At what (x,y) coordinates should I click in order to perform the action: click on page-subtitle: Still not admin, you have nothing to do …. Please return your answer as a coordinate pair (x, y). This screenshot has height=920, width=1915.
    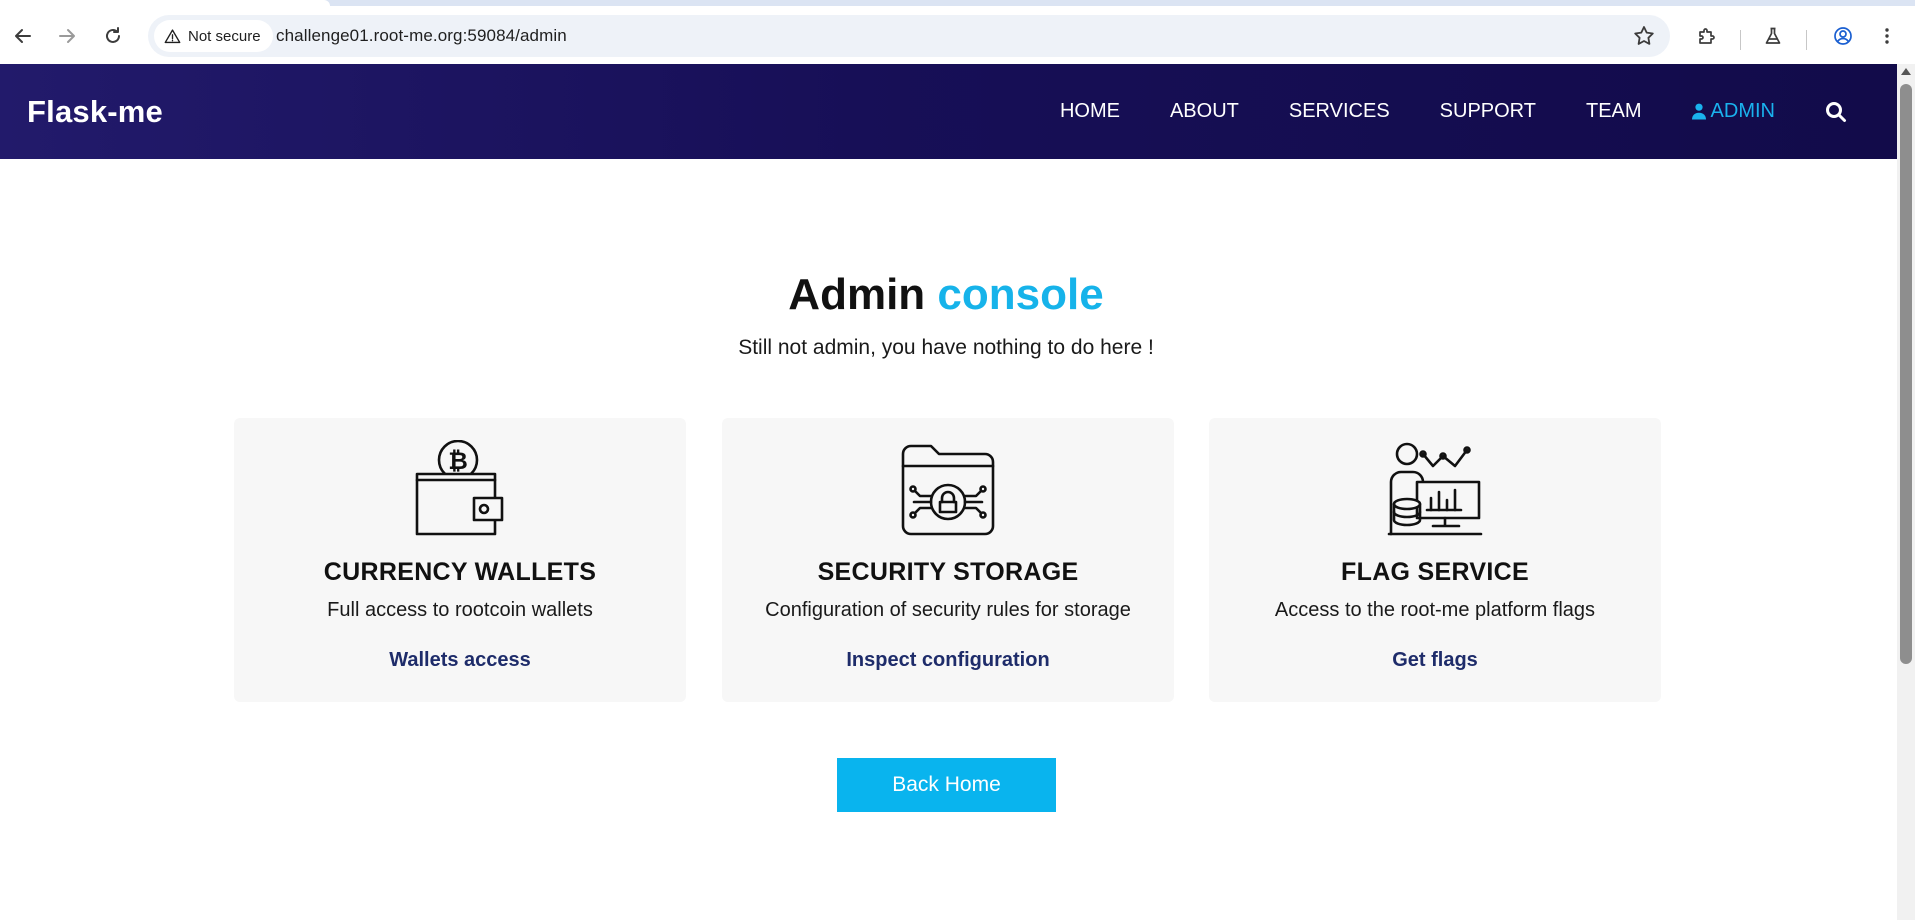
    Looking at the image, I should click on (946, 347).